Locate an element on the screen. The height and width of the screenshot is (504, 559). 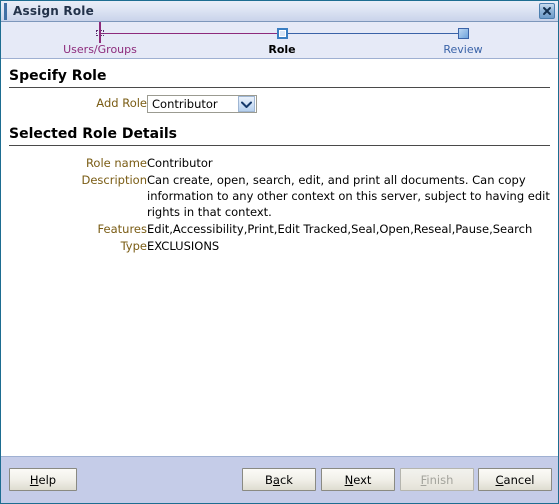
features-label: Features is located at coordinates (122, 229).